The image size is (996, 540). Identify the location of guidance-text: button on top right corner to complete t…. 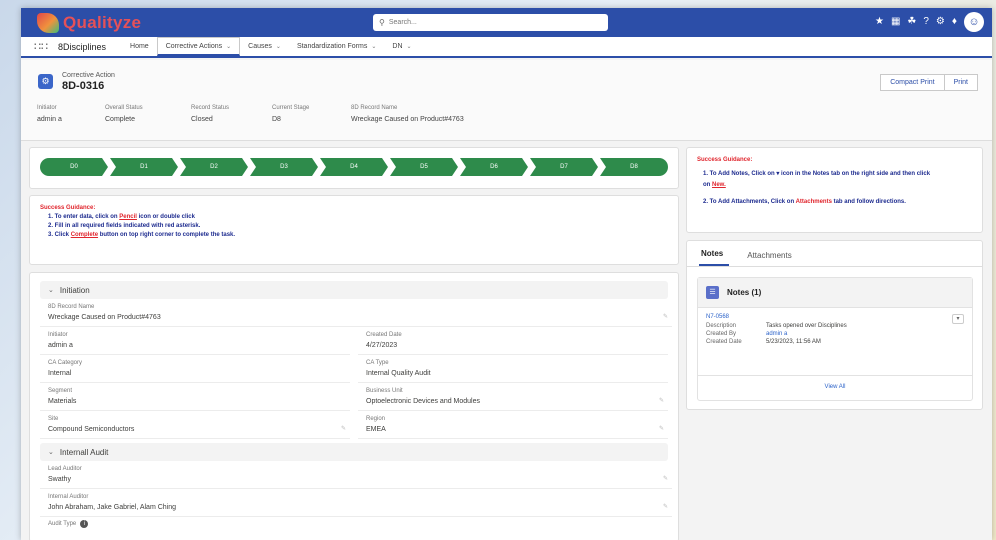
(167, 235).